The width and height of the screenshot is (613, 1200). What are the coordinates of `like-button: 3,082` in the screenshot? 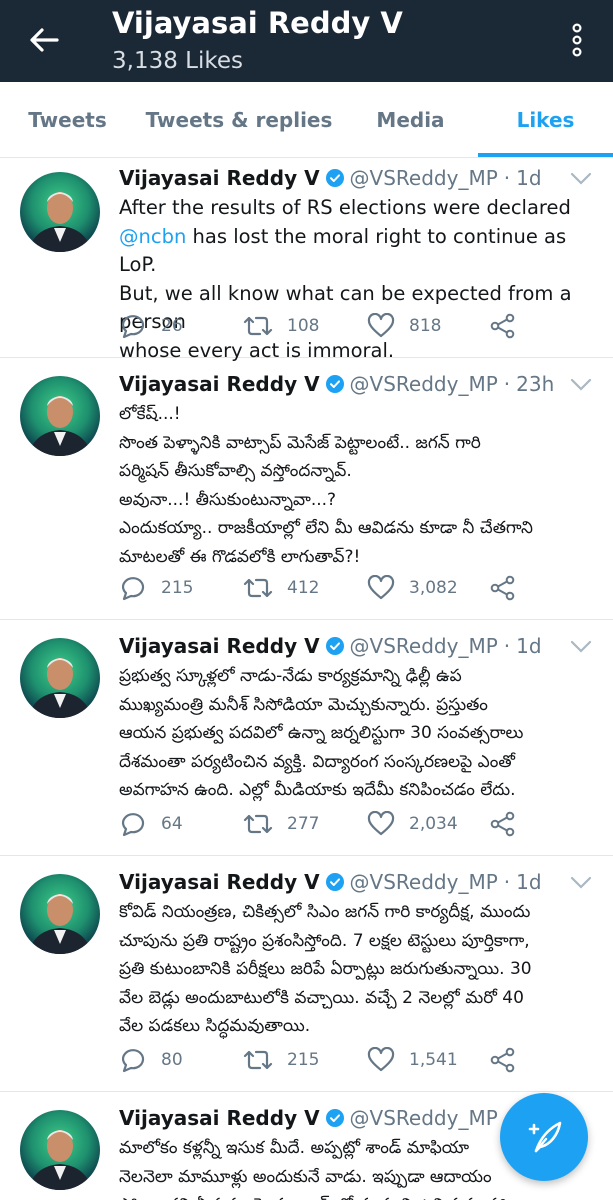 It's located at (412, 588).